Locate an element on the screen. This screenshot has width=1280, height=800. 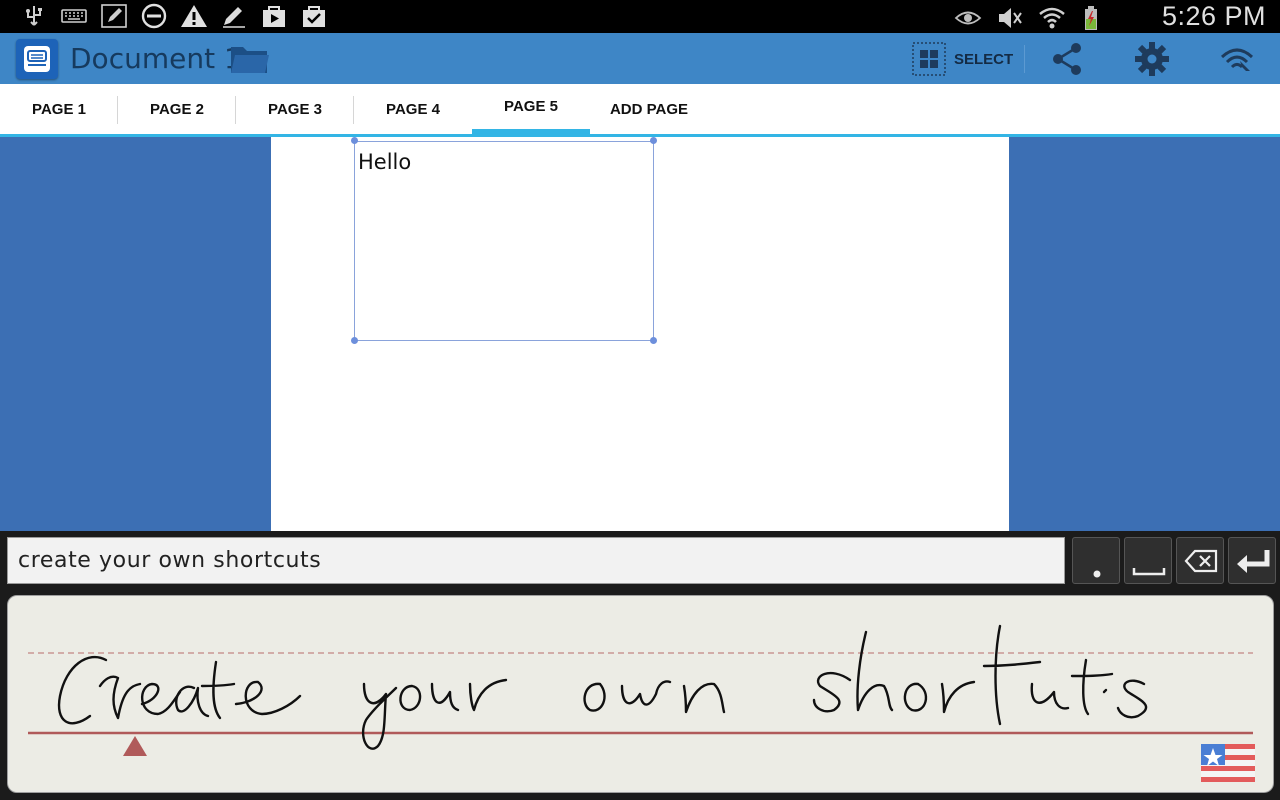
cursor-marker-icon is located at coordinates (135, 746).